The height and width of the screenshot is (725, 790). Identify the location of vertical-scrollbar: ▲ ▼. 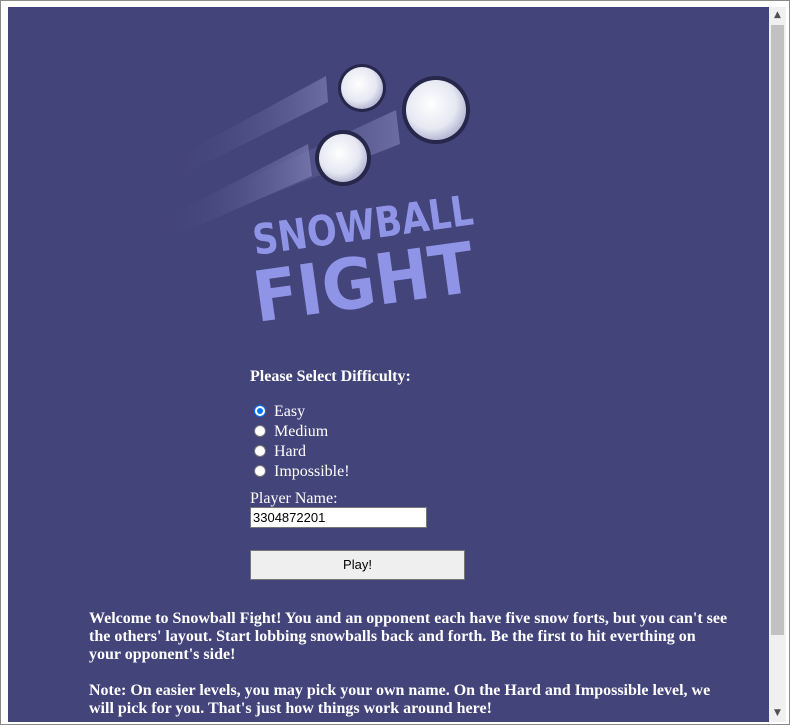
(777, 364).